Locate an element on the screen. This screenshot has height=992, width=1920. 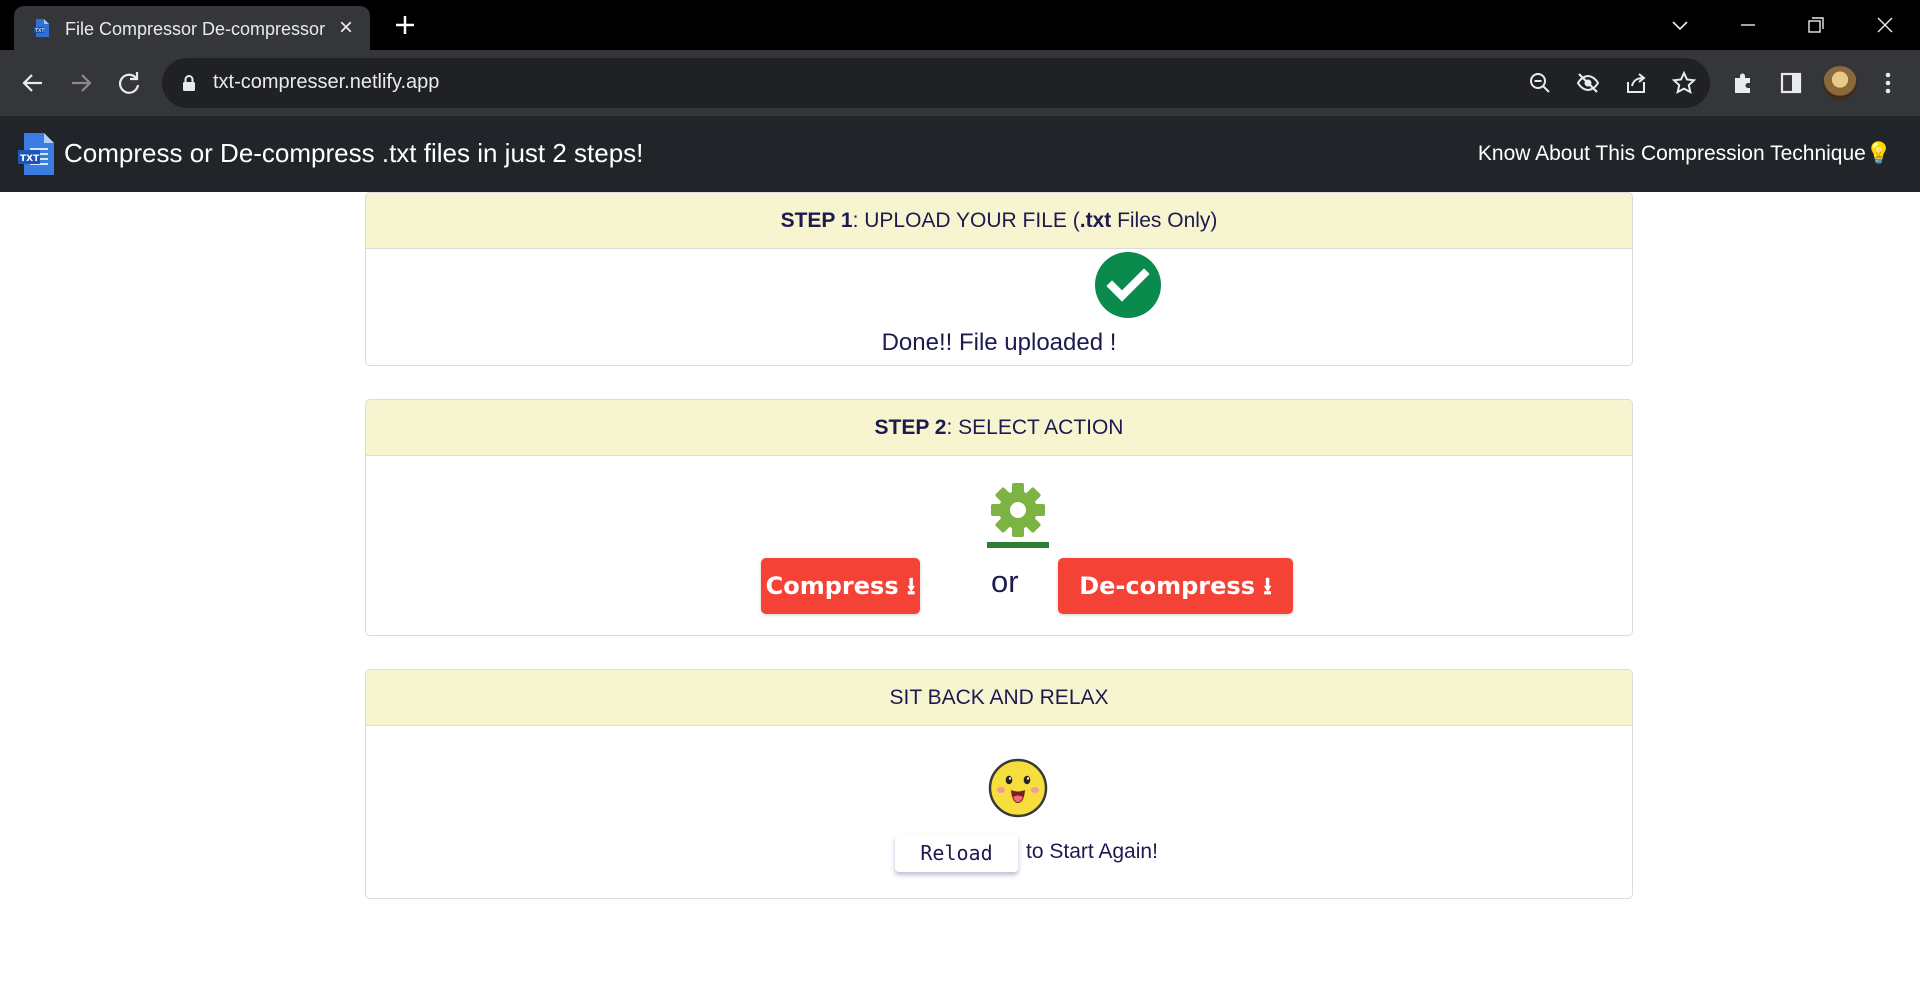
check-circle-icon is located at coordinates (1128, 285).